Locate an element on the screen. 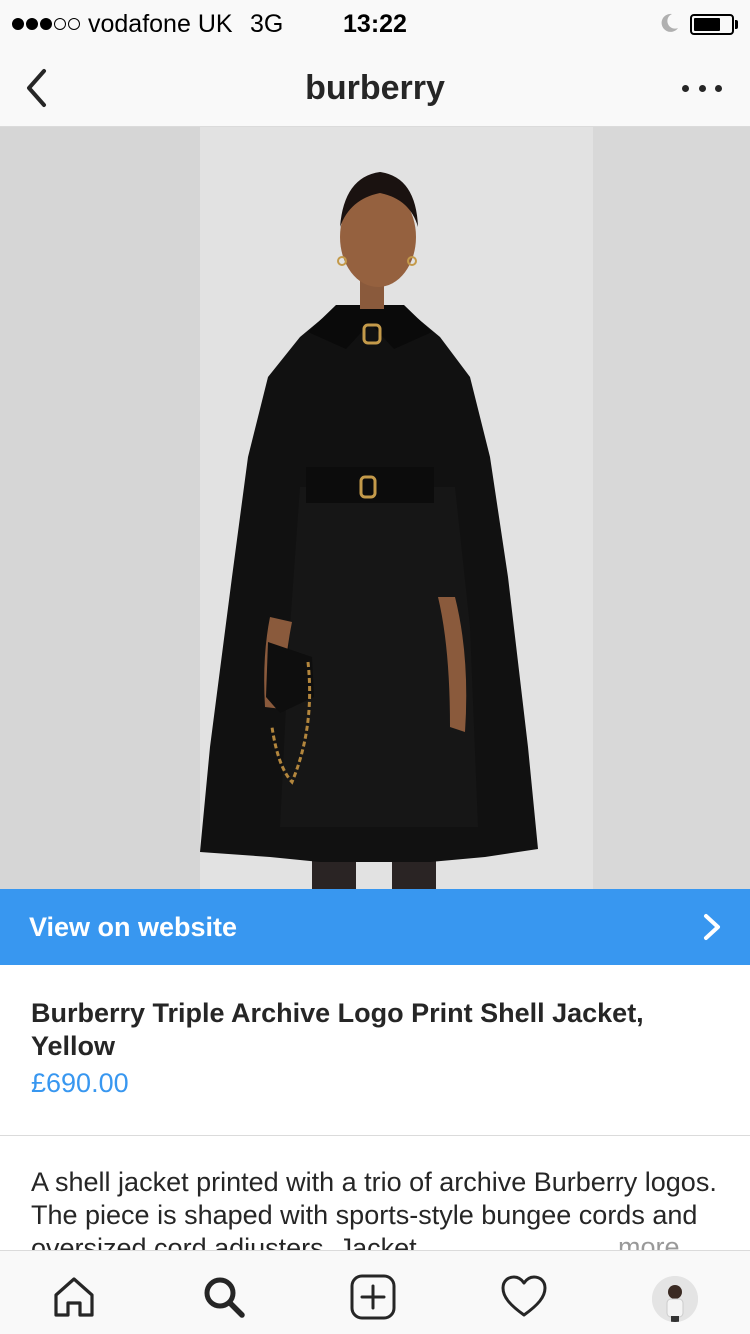 The width and height of the screenshot is (750, 1334). moon-icon is located at coordinates (669, 22).